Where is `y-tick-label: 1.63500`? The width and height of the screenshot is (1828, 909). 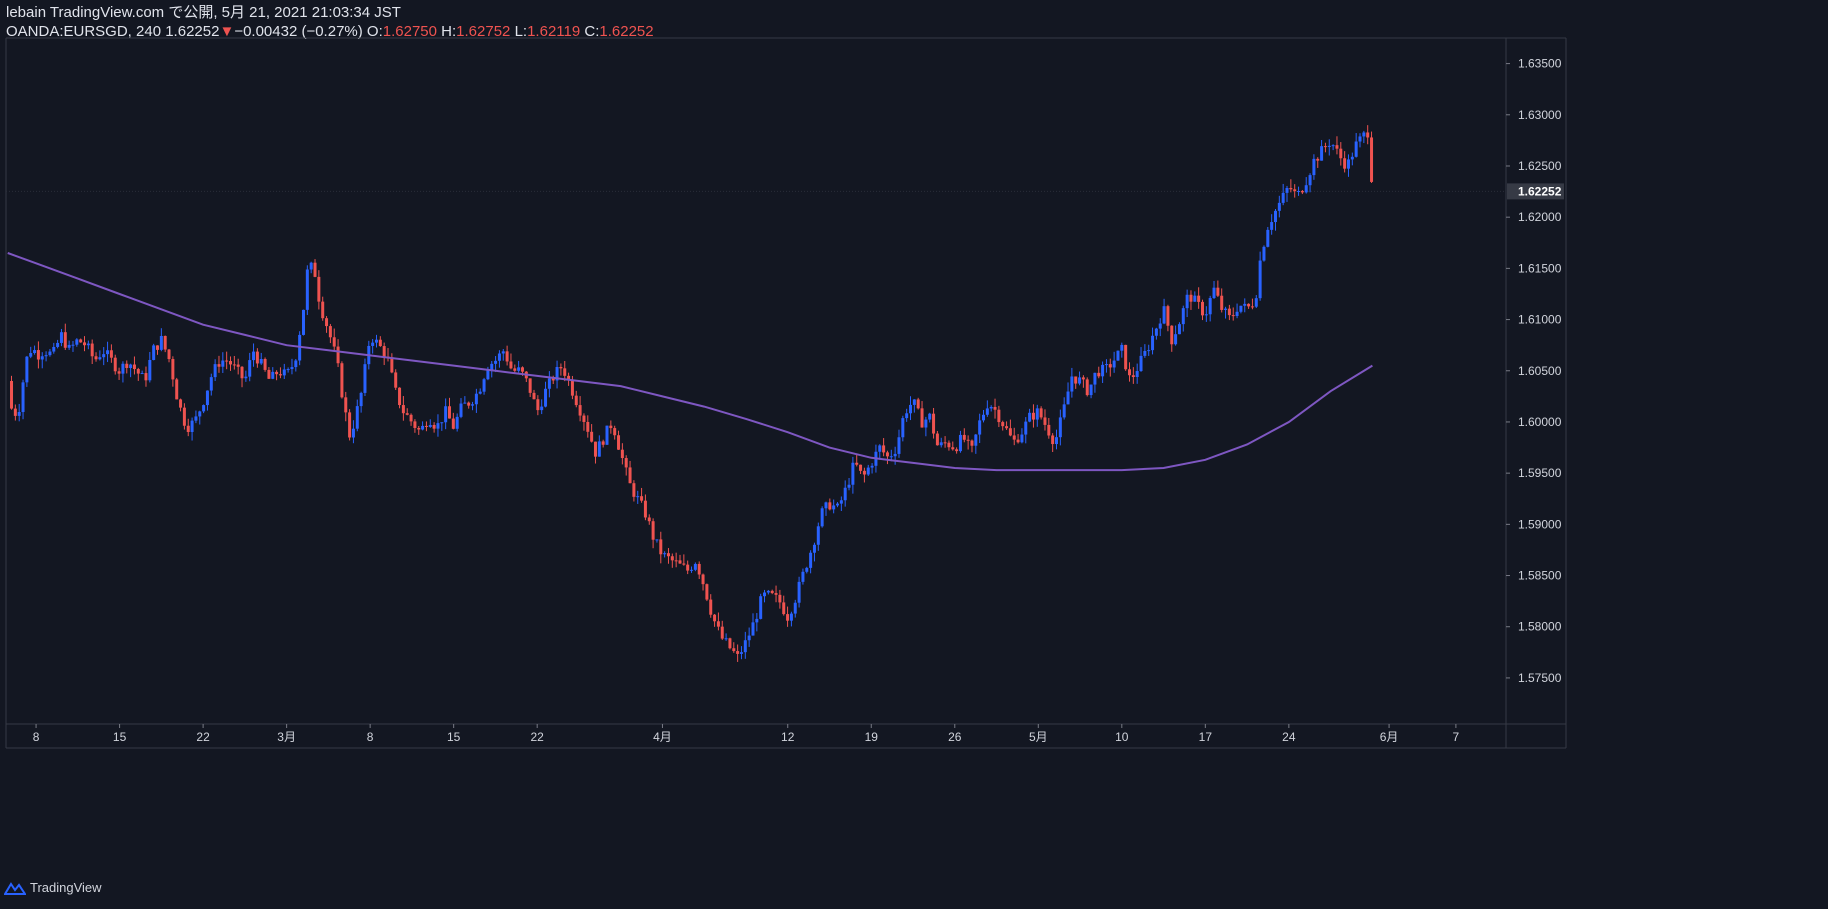
y-tick-label: 1.63500 is located at coordinates (1540, 64).